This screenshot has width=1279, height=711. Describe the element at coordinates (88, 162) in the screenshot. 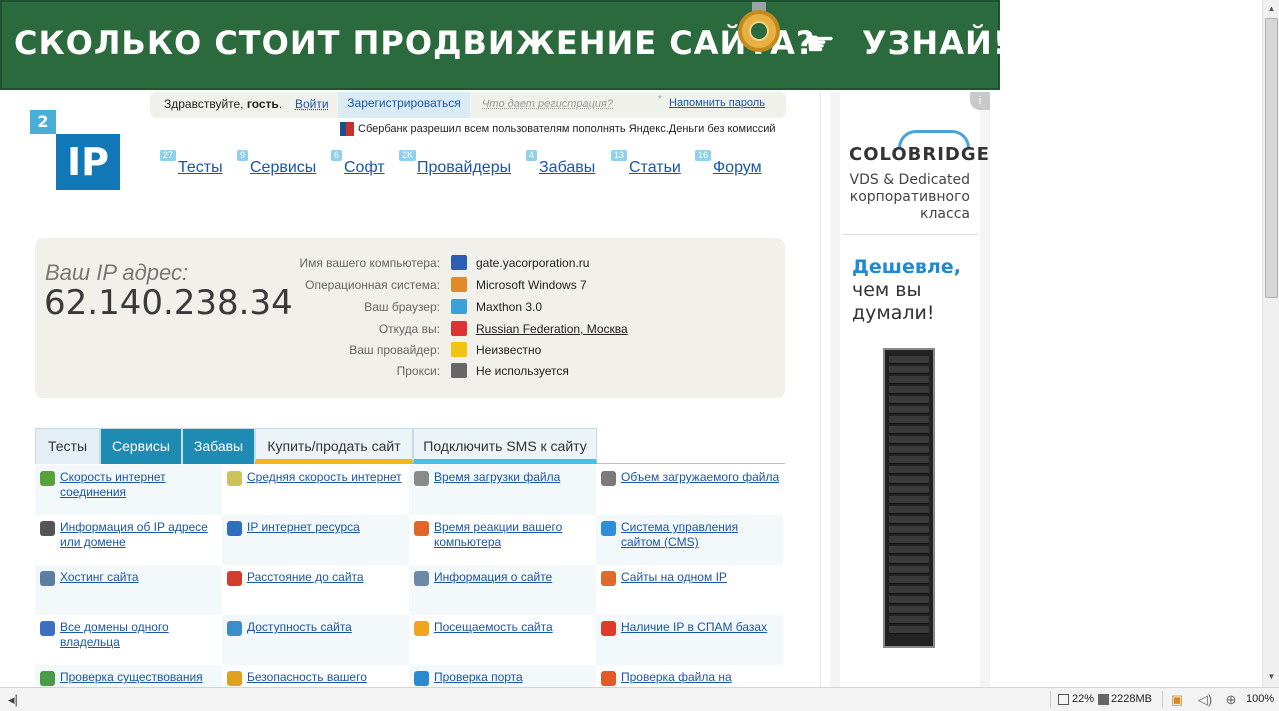

I see `logo-big: IP` at that location.